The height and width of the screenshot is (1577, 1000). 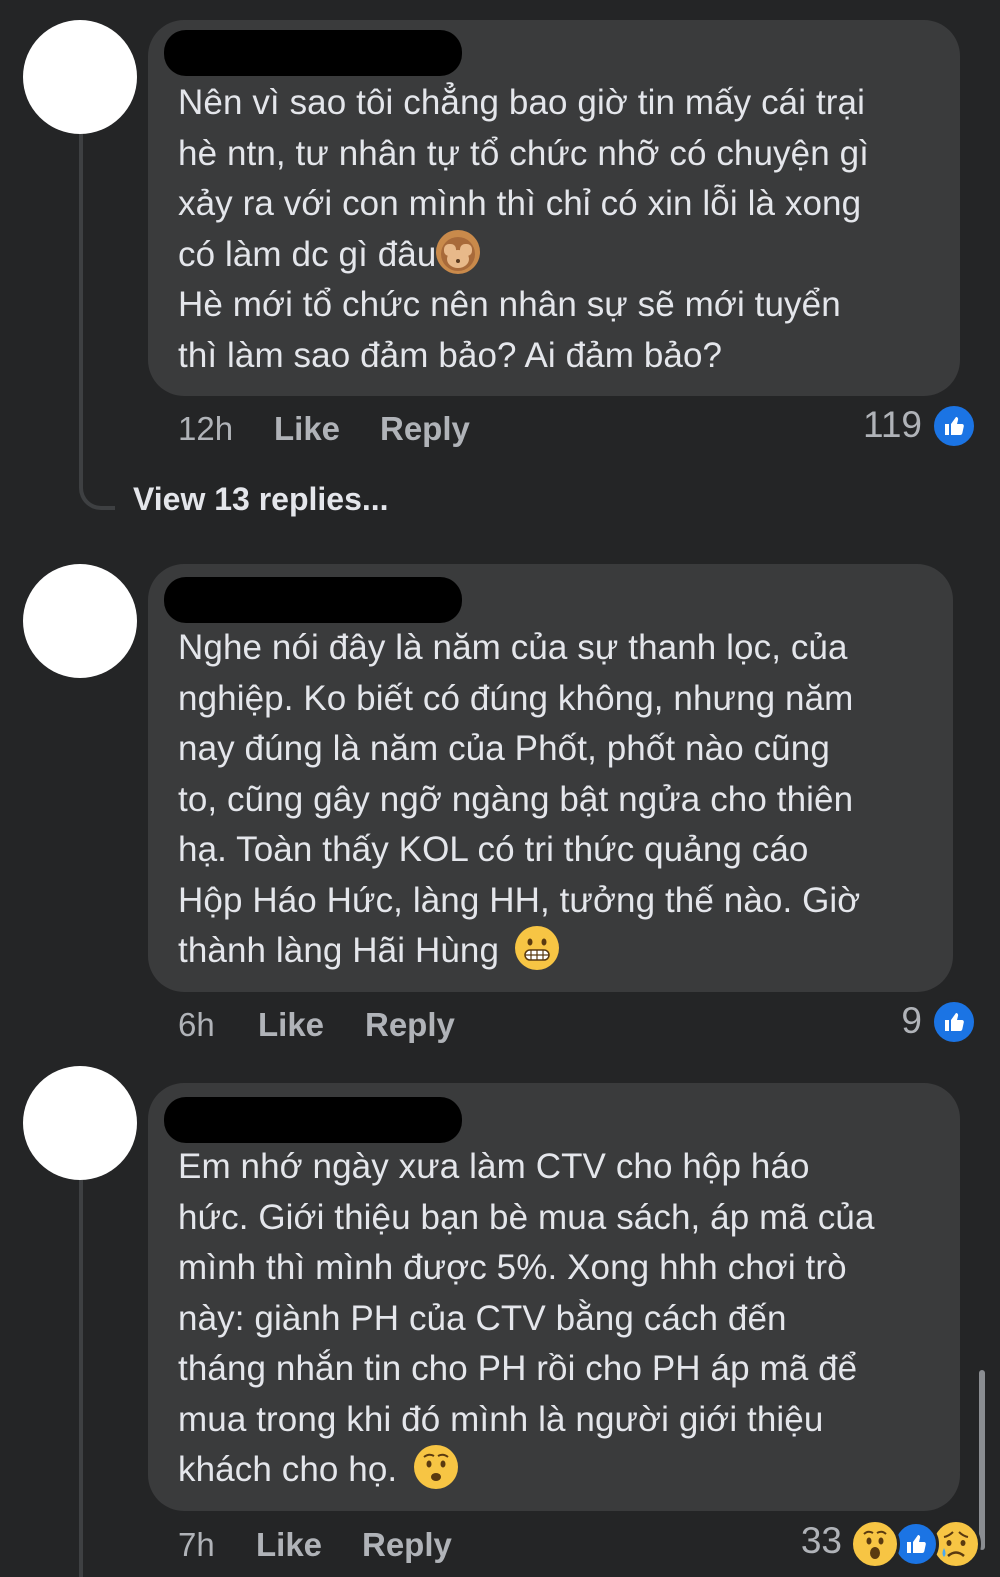 I want to click on reaction-count: 33, so click(x=806, y=1541).